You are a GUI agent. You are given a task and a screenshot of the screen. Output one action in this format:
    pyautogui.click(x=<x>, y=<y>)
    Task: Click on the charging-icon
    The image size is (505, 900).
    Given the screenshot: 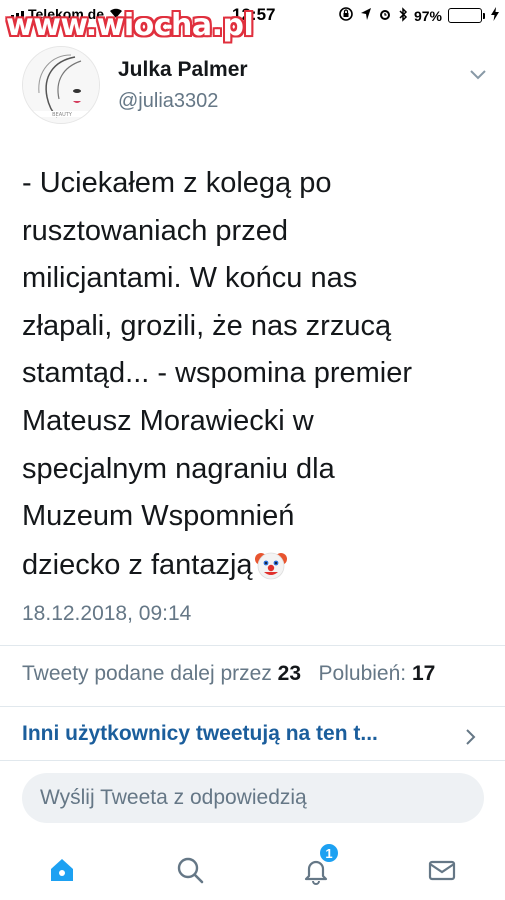 What is the action you would take?
    pyautogui.click(x=495, y=15)
    